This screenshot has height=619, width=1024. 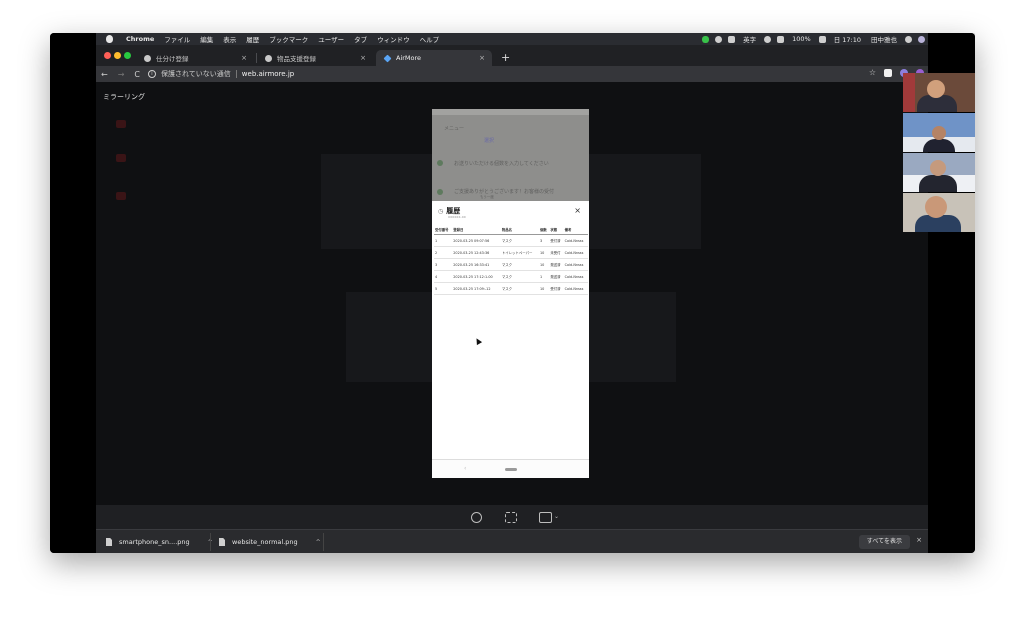 I want to click on info-icon: i, so click(x=152, y=74).